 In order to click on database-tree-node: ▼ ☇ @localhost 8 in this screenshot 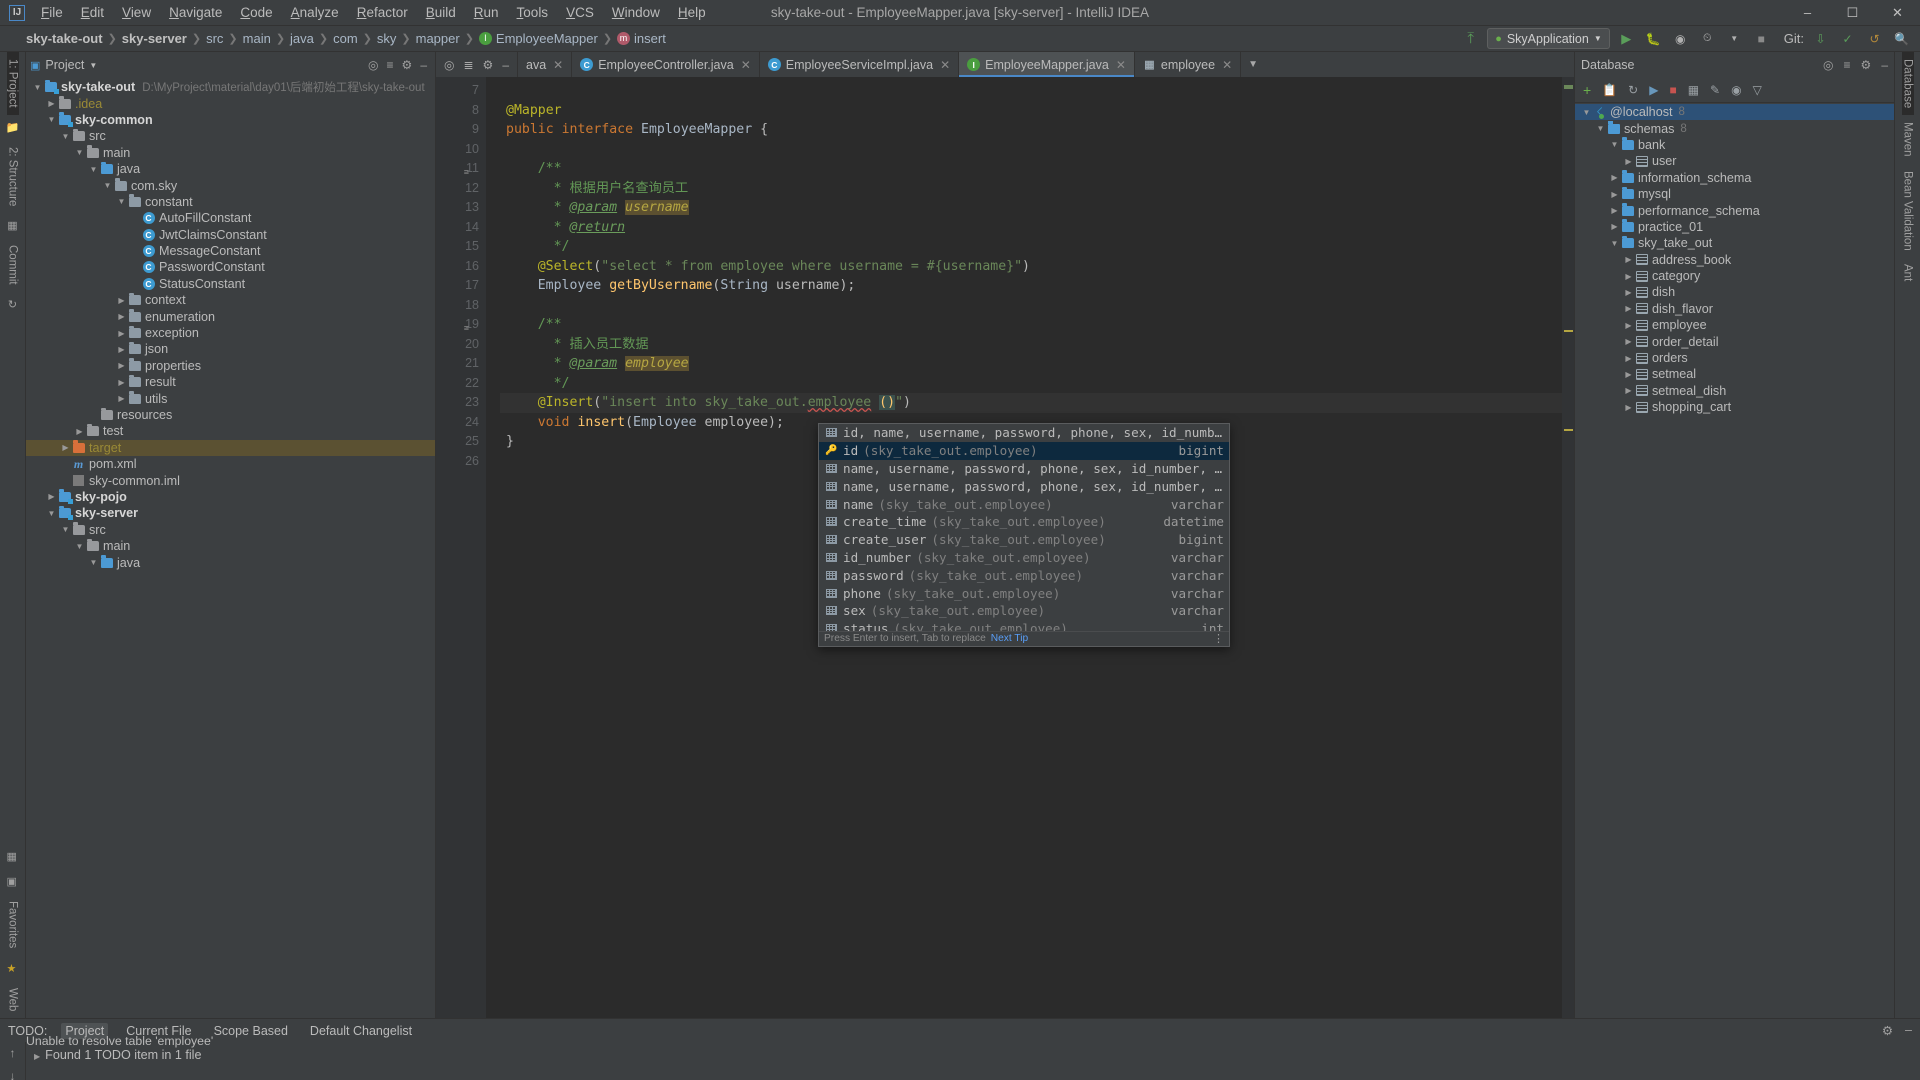, I will do `click(1734, 112)`.